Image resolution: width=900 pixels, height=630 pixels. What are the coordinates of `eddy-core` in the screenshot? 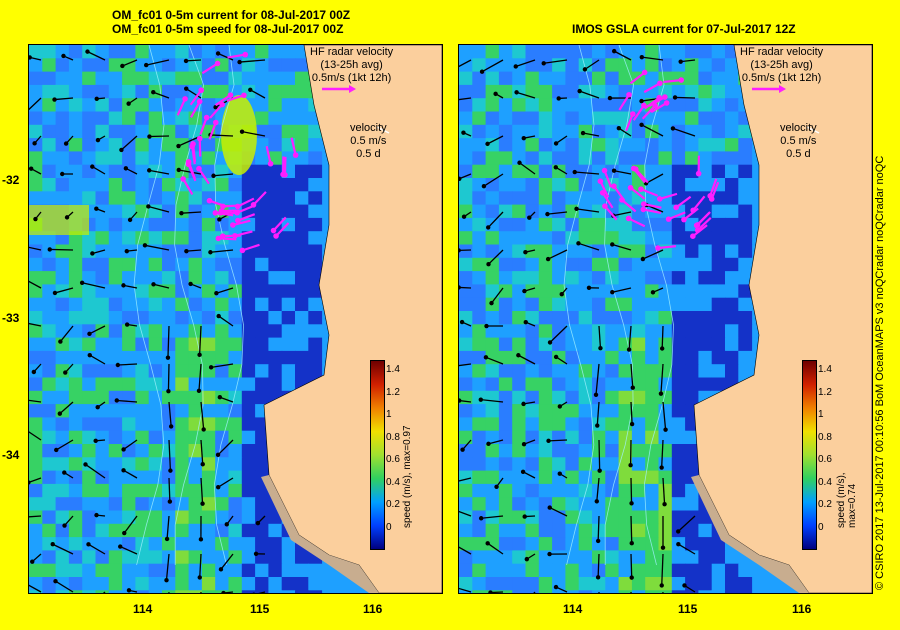 It's located at (239, 135).